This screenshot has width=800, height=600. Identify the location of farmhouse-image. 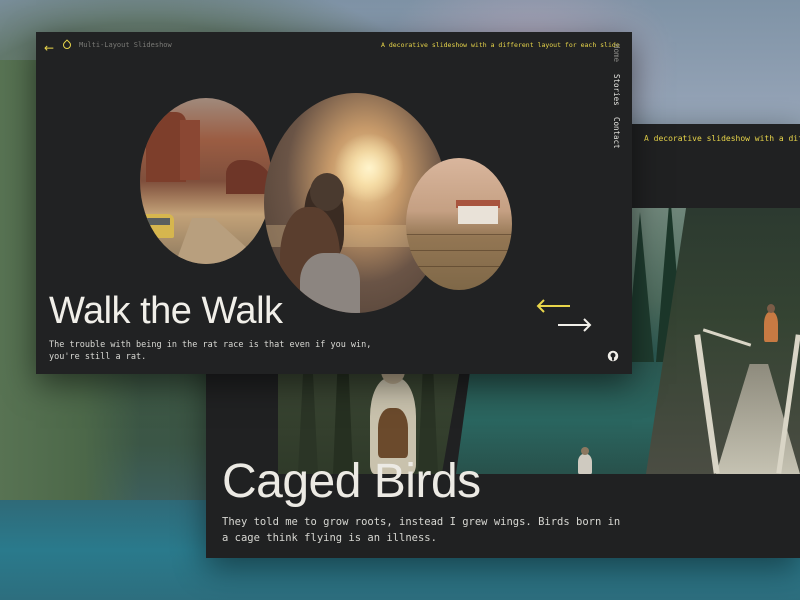
(459, 224).